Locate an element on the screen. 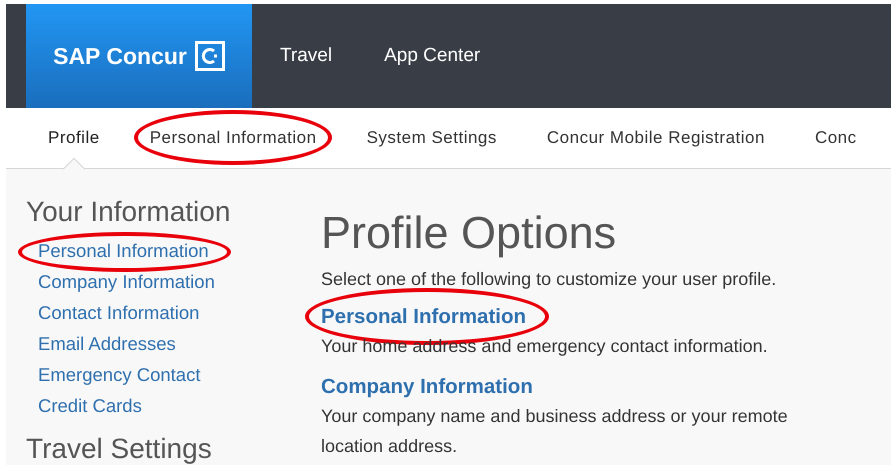 Image resolution: width=891 pixels, height=465 pixels. subnav-tab: System Settings is located at coordinates (431, 138).